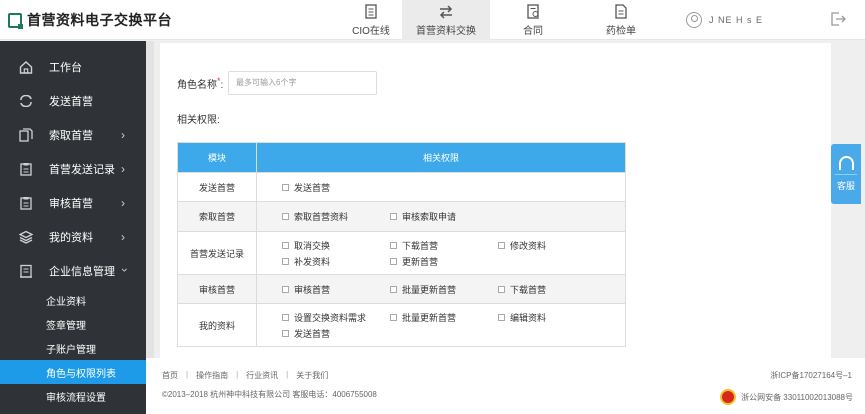 Image resolution: width=865 pixels, height=414 pixels. I want to click on permission-checkbox: 取消交换, so click(336, 245).